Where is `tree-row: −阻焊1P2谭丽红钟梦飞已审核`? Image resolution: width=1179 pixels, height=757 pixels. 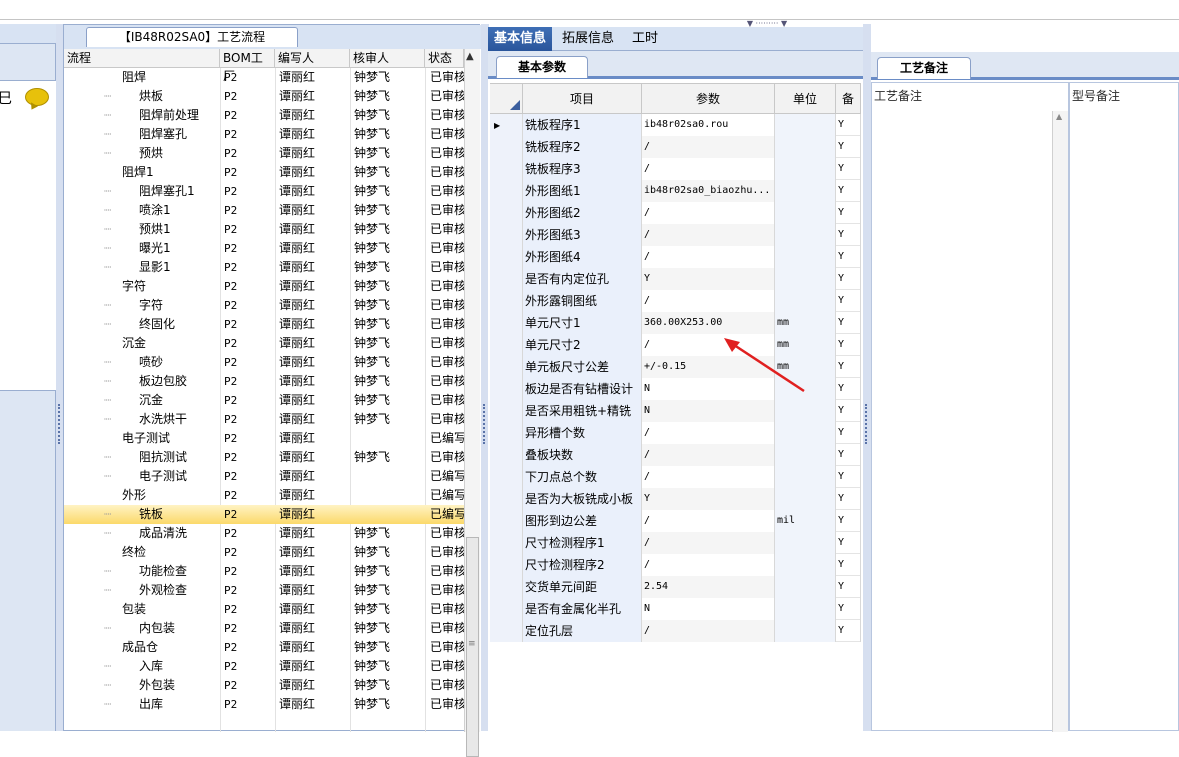
tree-row: −阻焊1P2谭丽红钟梦飞已审核 is located at coordinates (264, 172).